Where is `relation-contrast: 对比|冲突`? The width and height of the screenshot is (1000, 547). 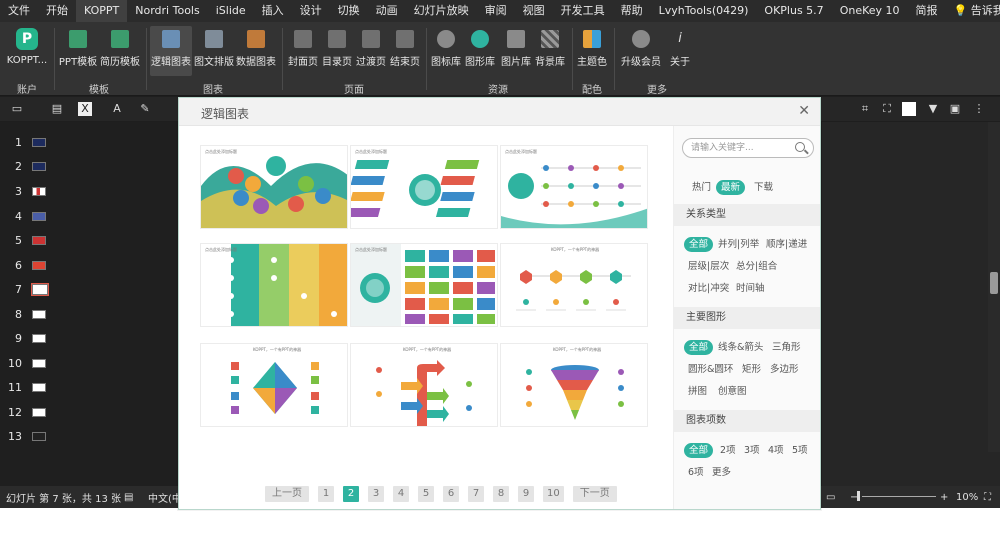
relation-contrast: 对比|冲突 is located at coordinates (708, 288).